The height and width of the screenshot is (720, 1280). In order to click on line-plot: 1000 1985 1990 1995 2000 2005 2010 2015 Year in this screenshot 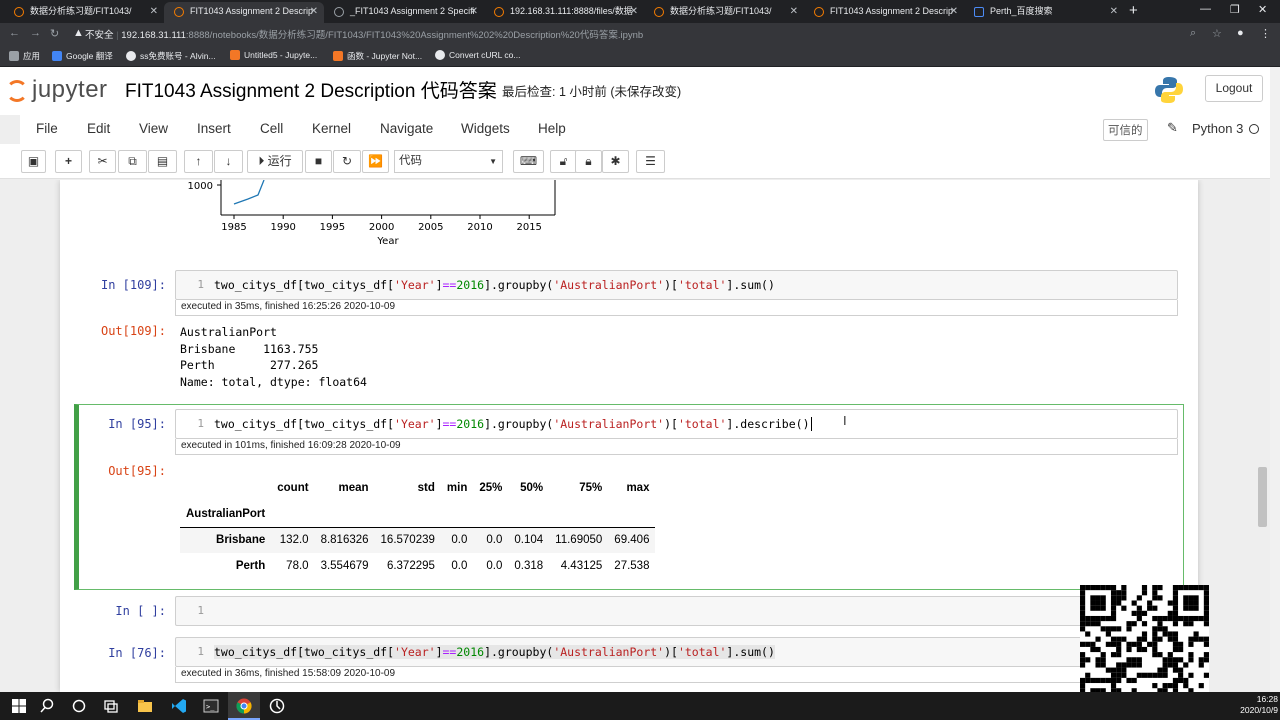, I will do `click(372, 213)`.